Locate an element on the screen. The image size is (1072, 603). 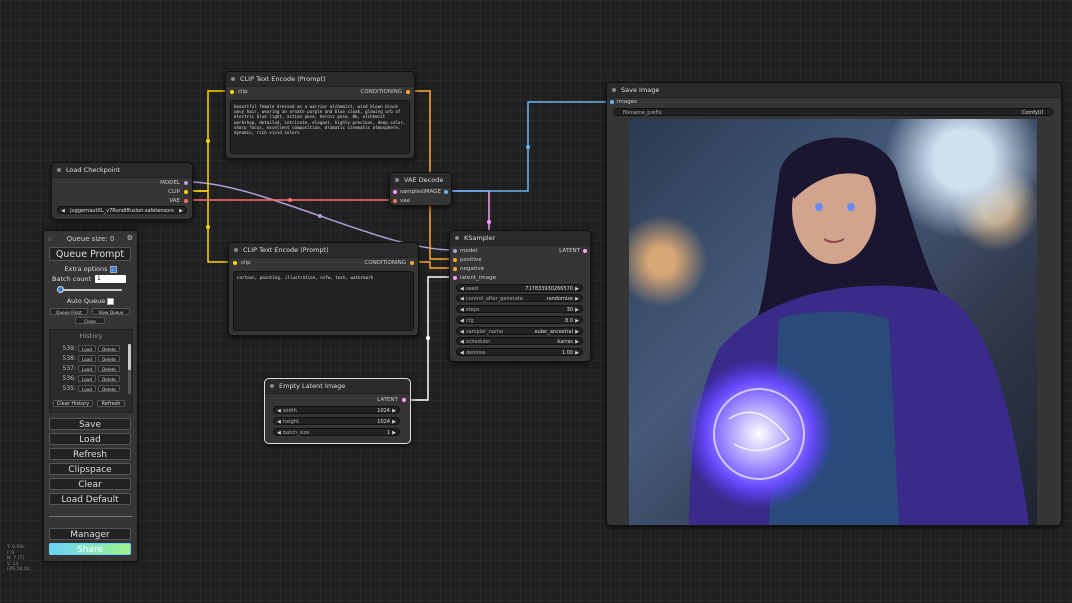
vae-decode-node: VAE Decode samples vae IMAGE is located at coordinates (420, 189).